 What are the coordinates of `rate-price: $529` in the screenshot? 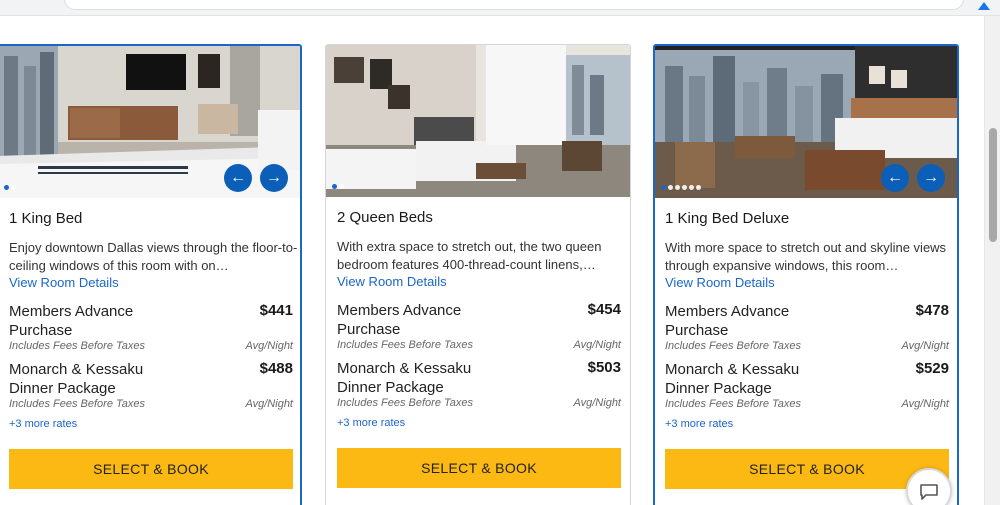 It's located at (932, 368).